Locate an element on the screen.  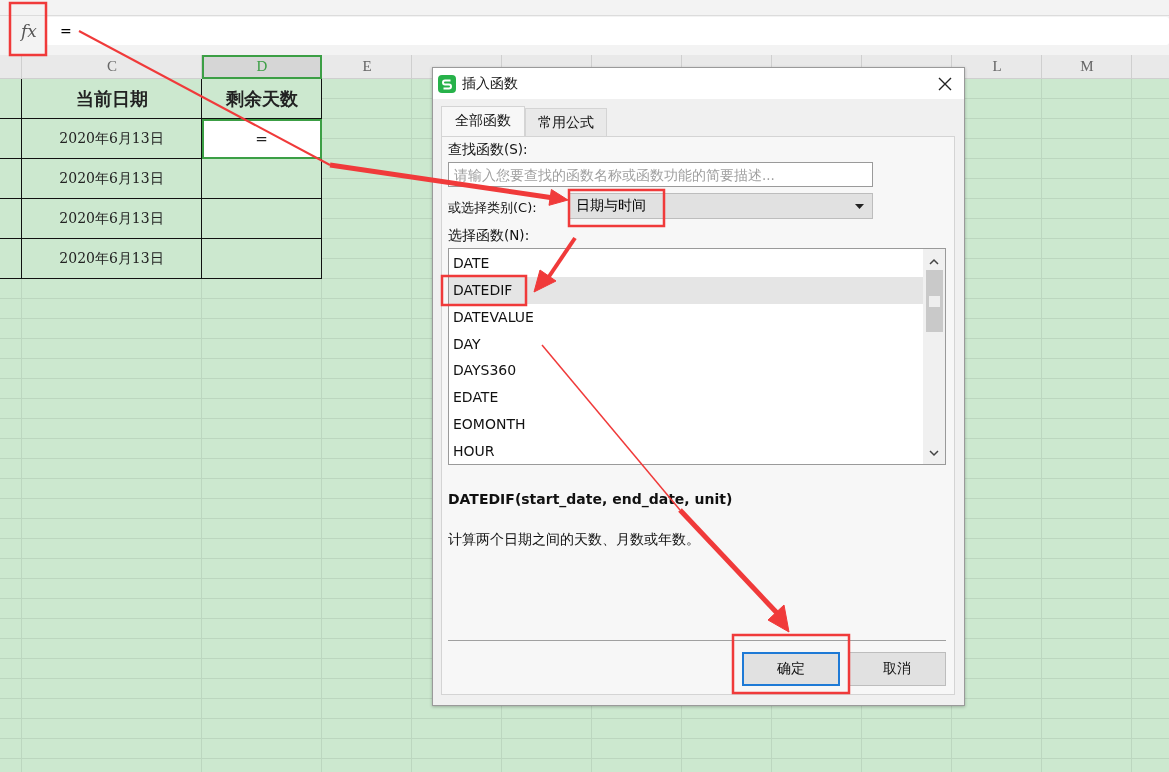
column-header: C is located at coordinates (112, 66).